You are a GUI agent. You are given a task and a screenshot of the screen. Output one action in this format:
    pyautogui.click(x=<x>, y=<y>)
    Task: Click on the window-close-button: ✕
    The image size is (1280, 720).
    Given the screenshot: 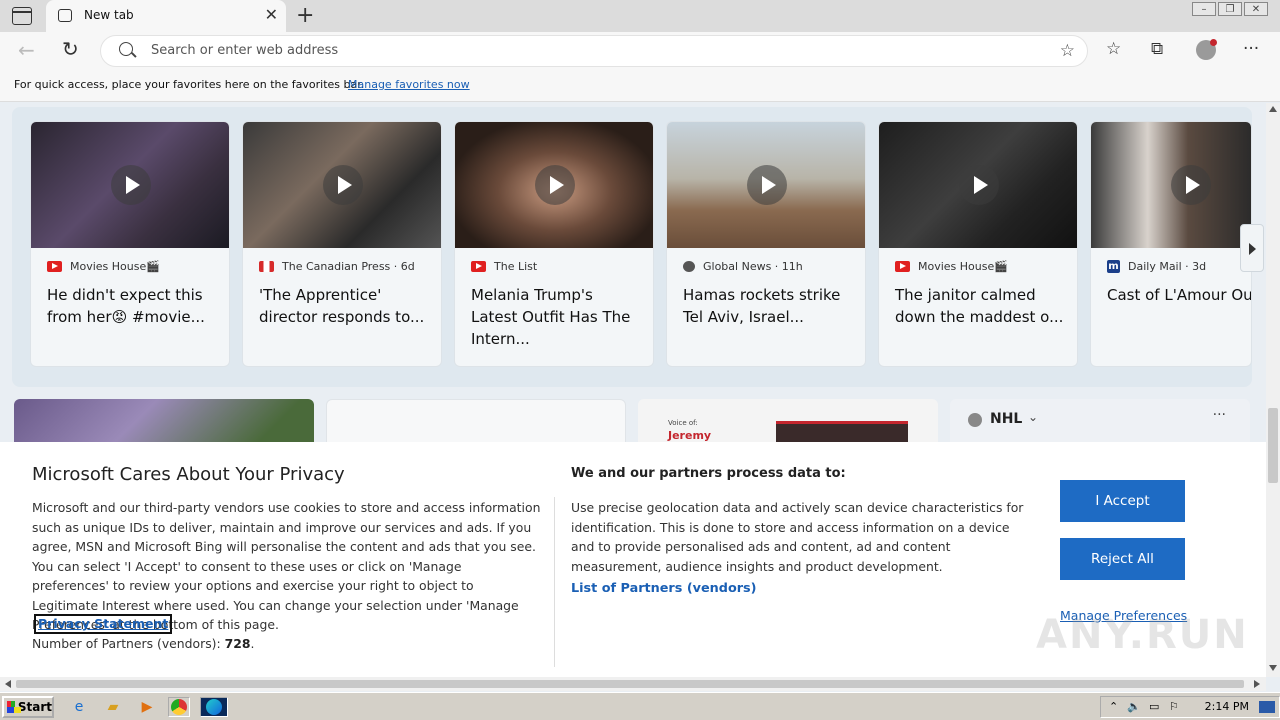 What is the action you would take?
    pyautogui.click(x=1256, y=9)
    